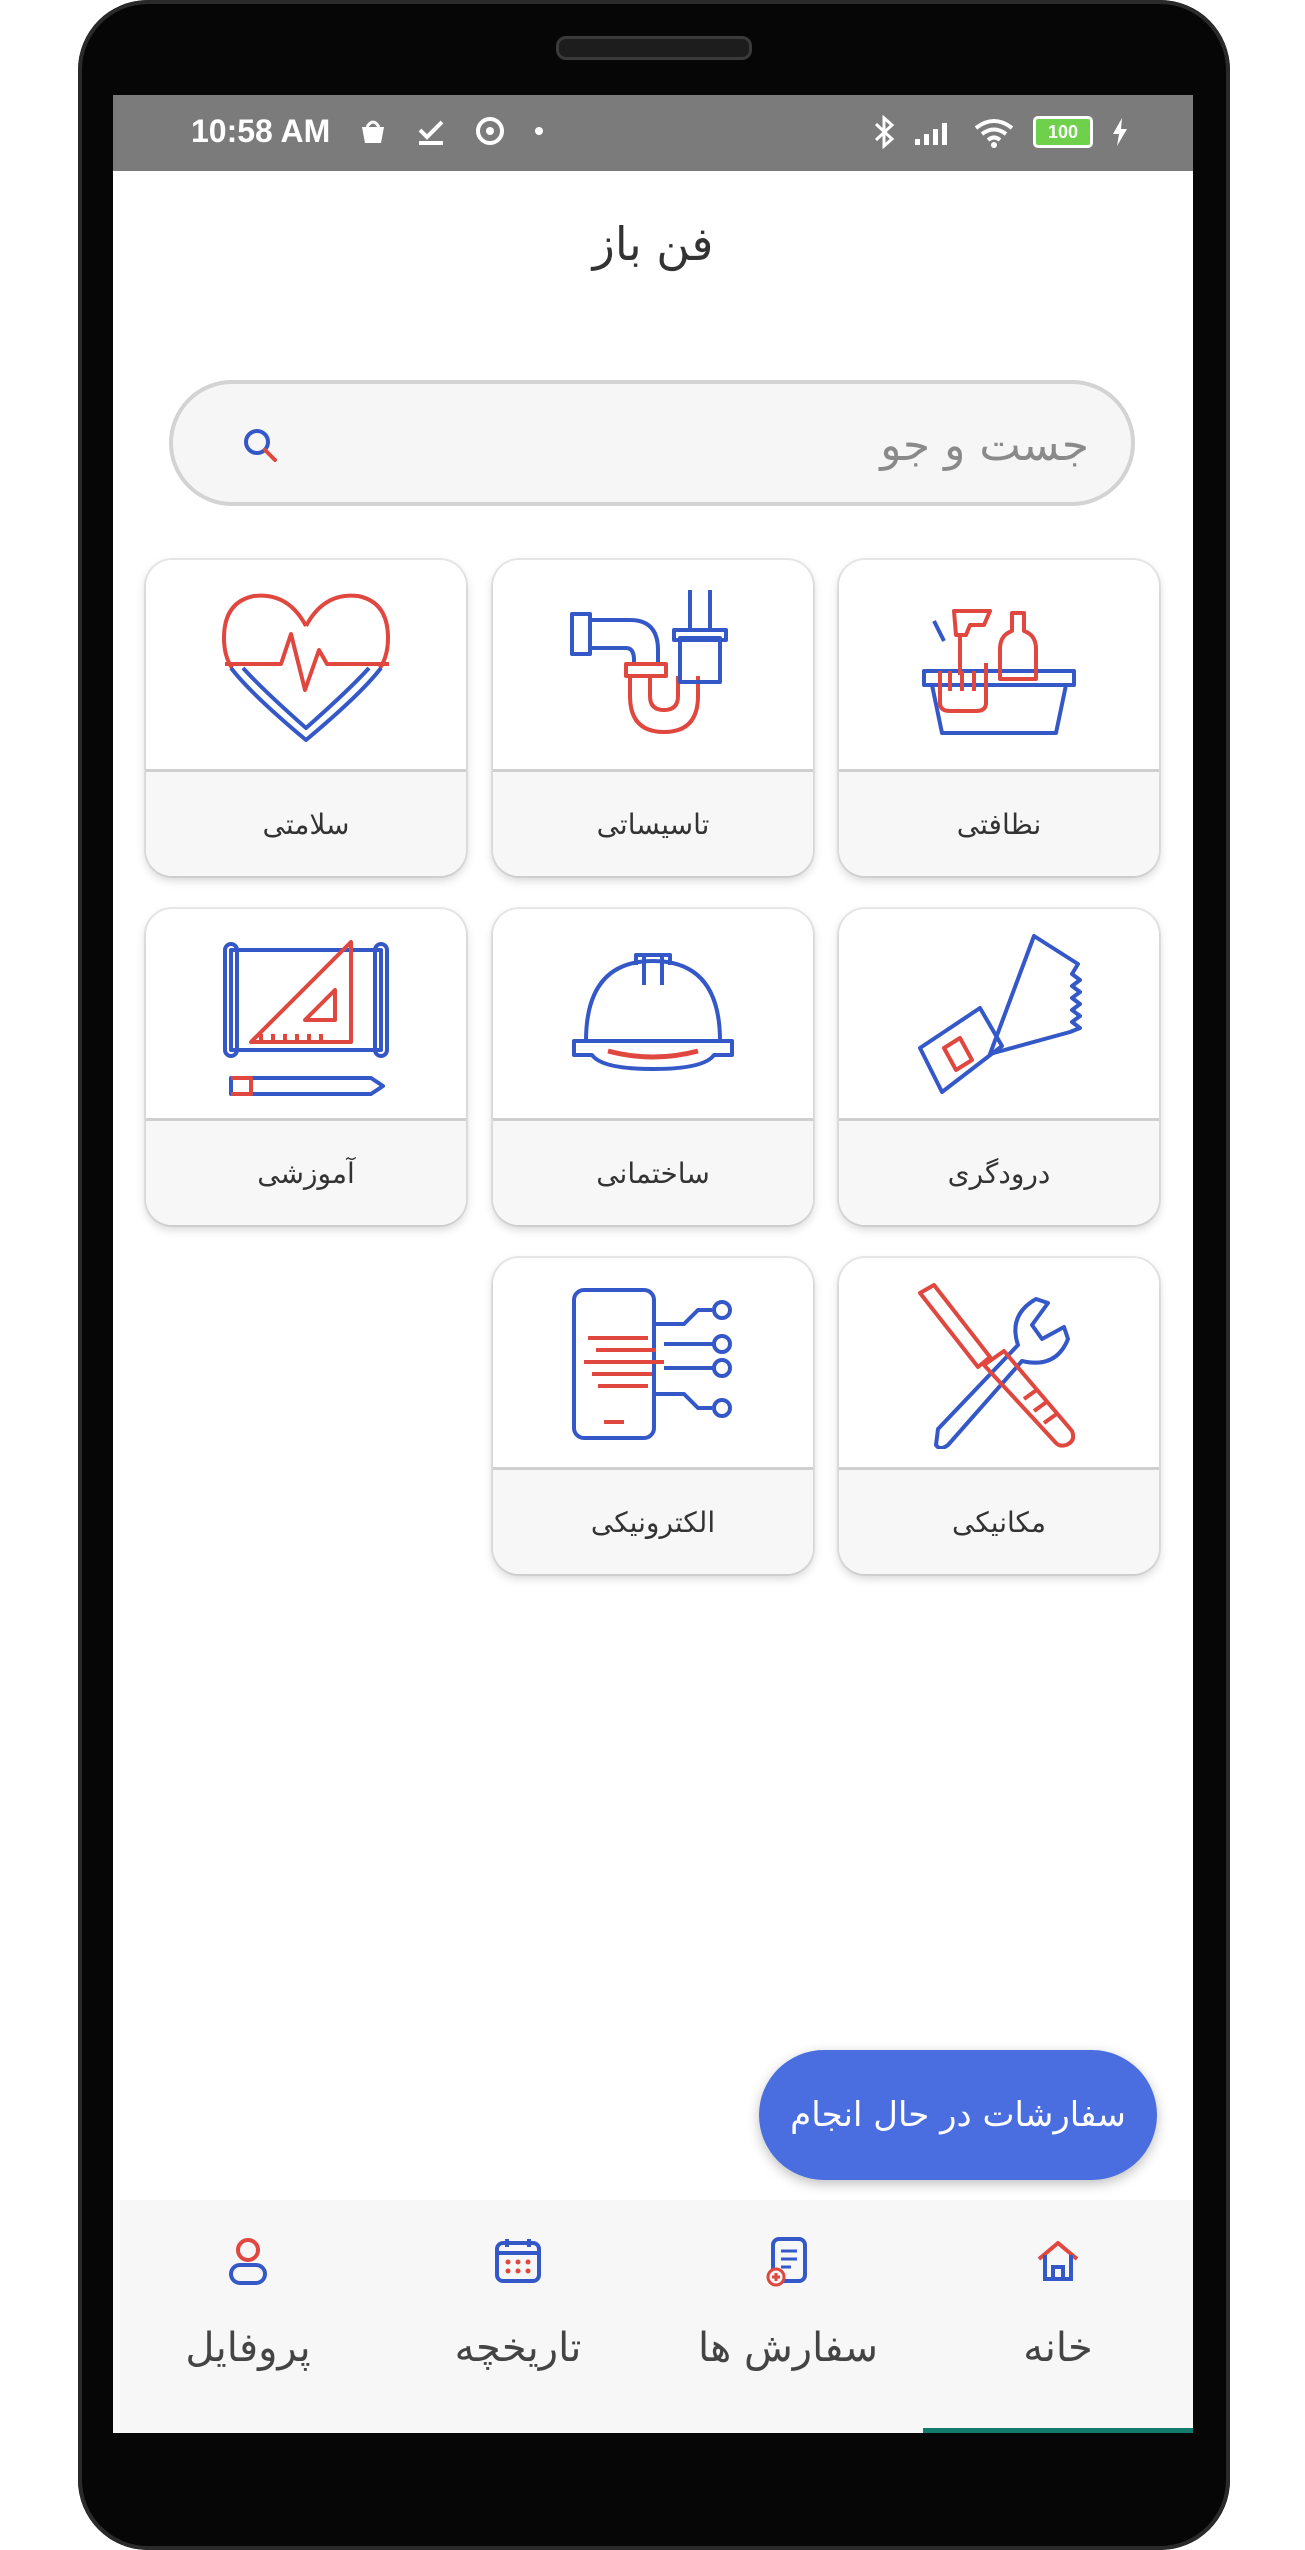  Describe the element at coordinates (652, 1364) in the screenshot. I see `electronics-icon` at that location.